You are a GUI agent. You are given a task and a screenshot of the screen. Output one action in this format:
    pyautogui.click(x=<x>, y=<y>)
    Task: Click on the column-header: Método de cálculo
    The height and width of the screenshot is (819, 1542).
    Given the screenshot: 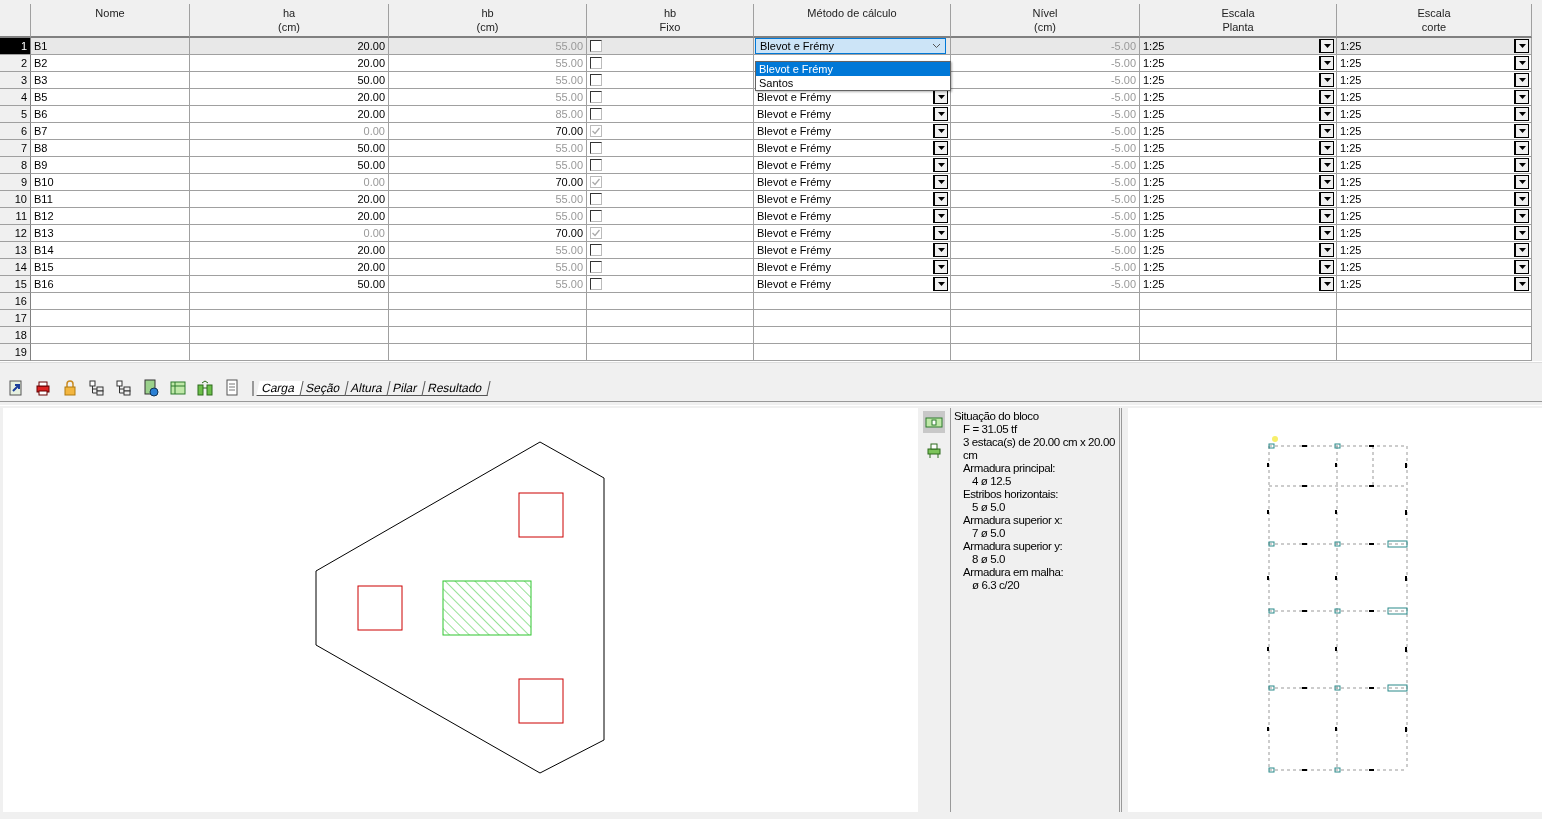 What is the action you would take?
    pyautogui.click(x=852, y=21)
    